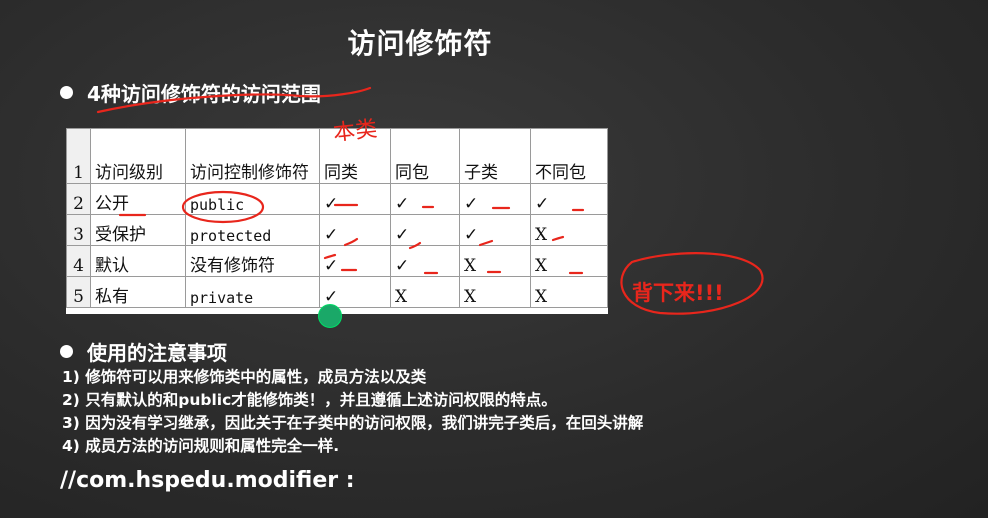  What do you see at coordinates (678, 293) in the screenshot?
I see `memorize-note: 背下来!!!` at bounding box center [678, 293].